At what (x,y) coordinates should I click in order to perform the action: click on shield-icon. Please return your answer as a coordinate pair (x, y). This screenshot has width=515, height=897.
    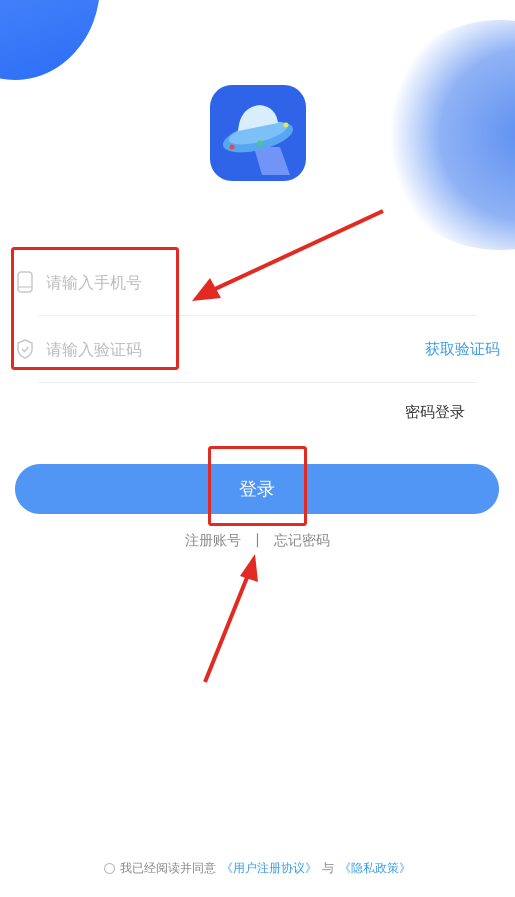
    Looking at the image, I should click on (25, 349).